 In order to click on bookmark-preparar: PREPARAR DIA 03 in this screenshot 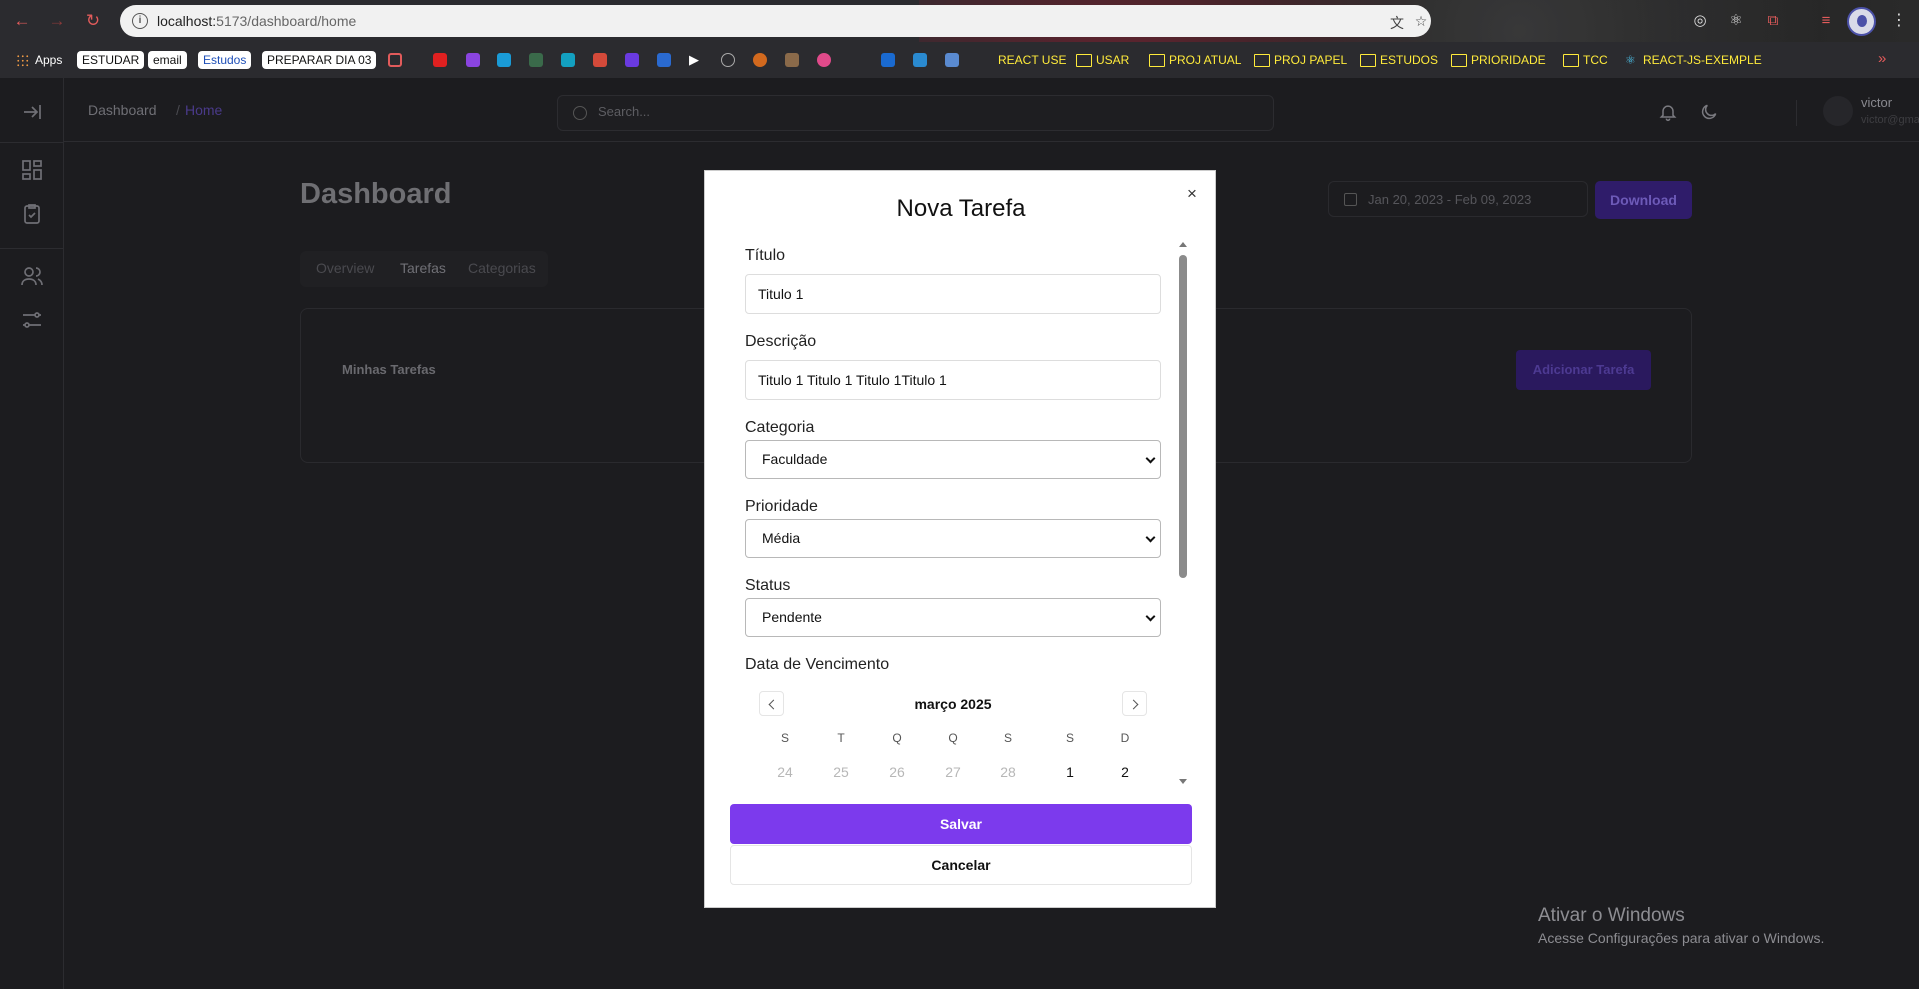, I will do `click(319, 60)`.